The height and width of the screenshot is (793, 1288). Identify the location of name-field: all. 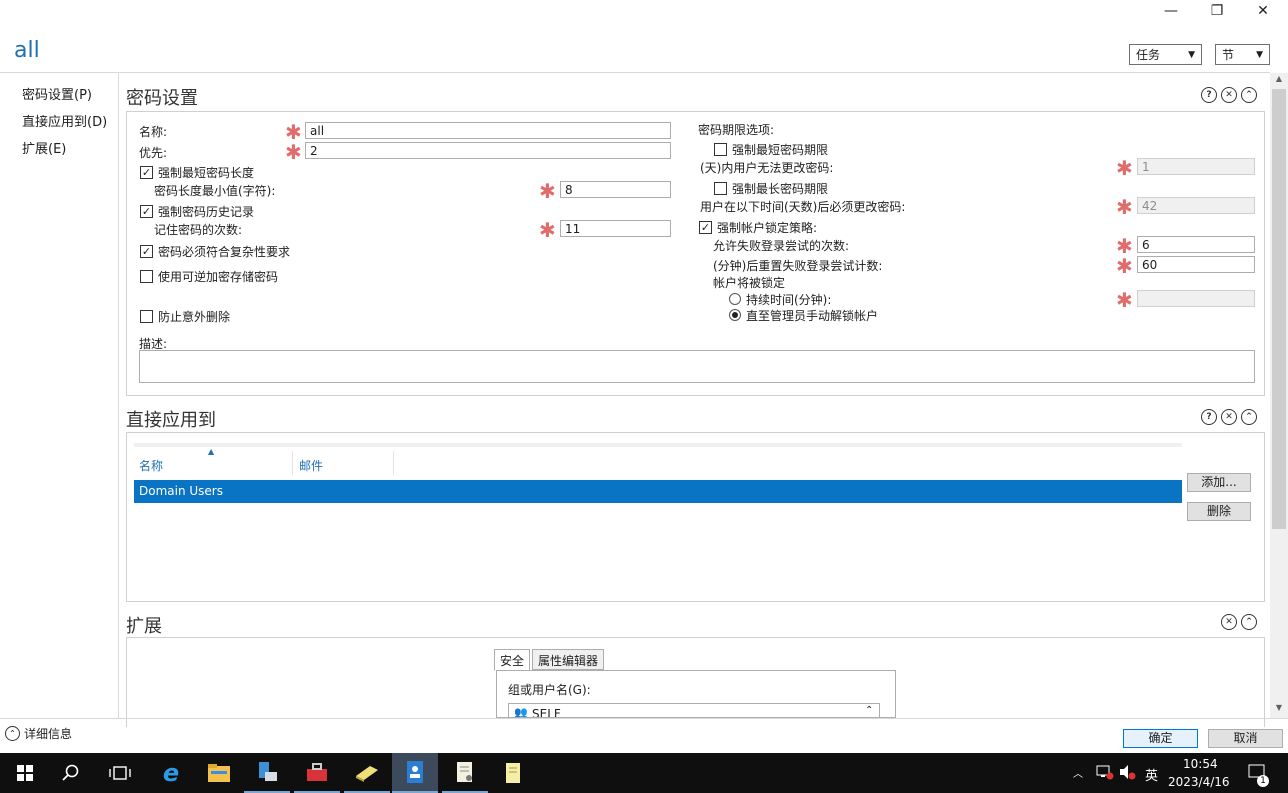
(488, 130).